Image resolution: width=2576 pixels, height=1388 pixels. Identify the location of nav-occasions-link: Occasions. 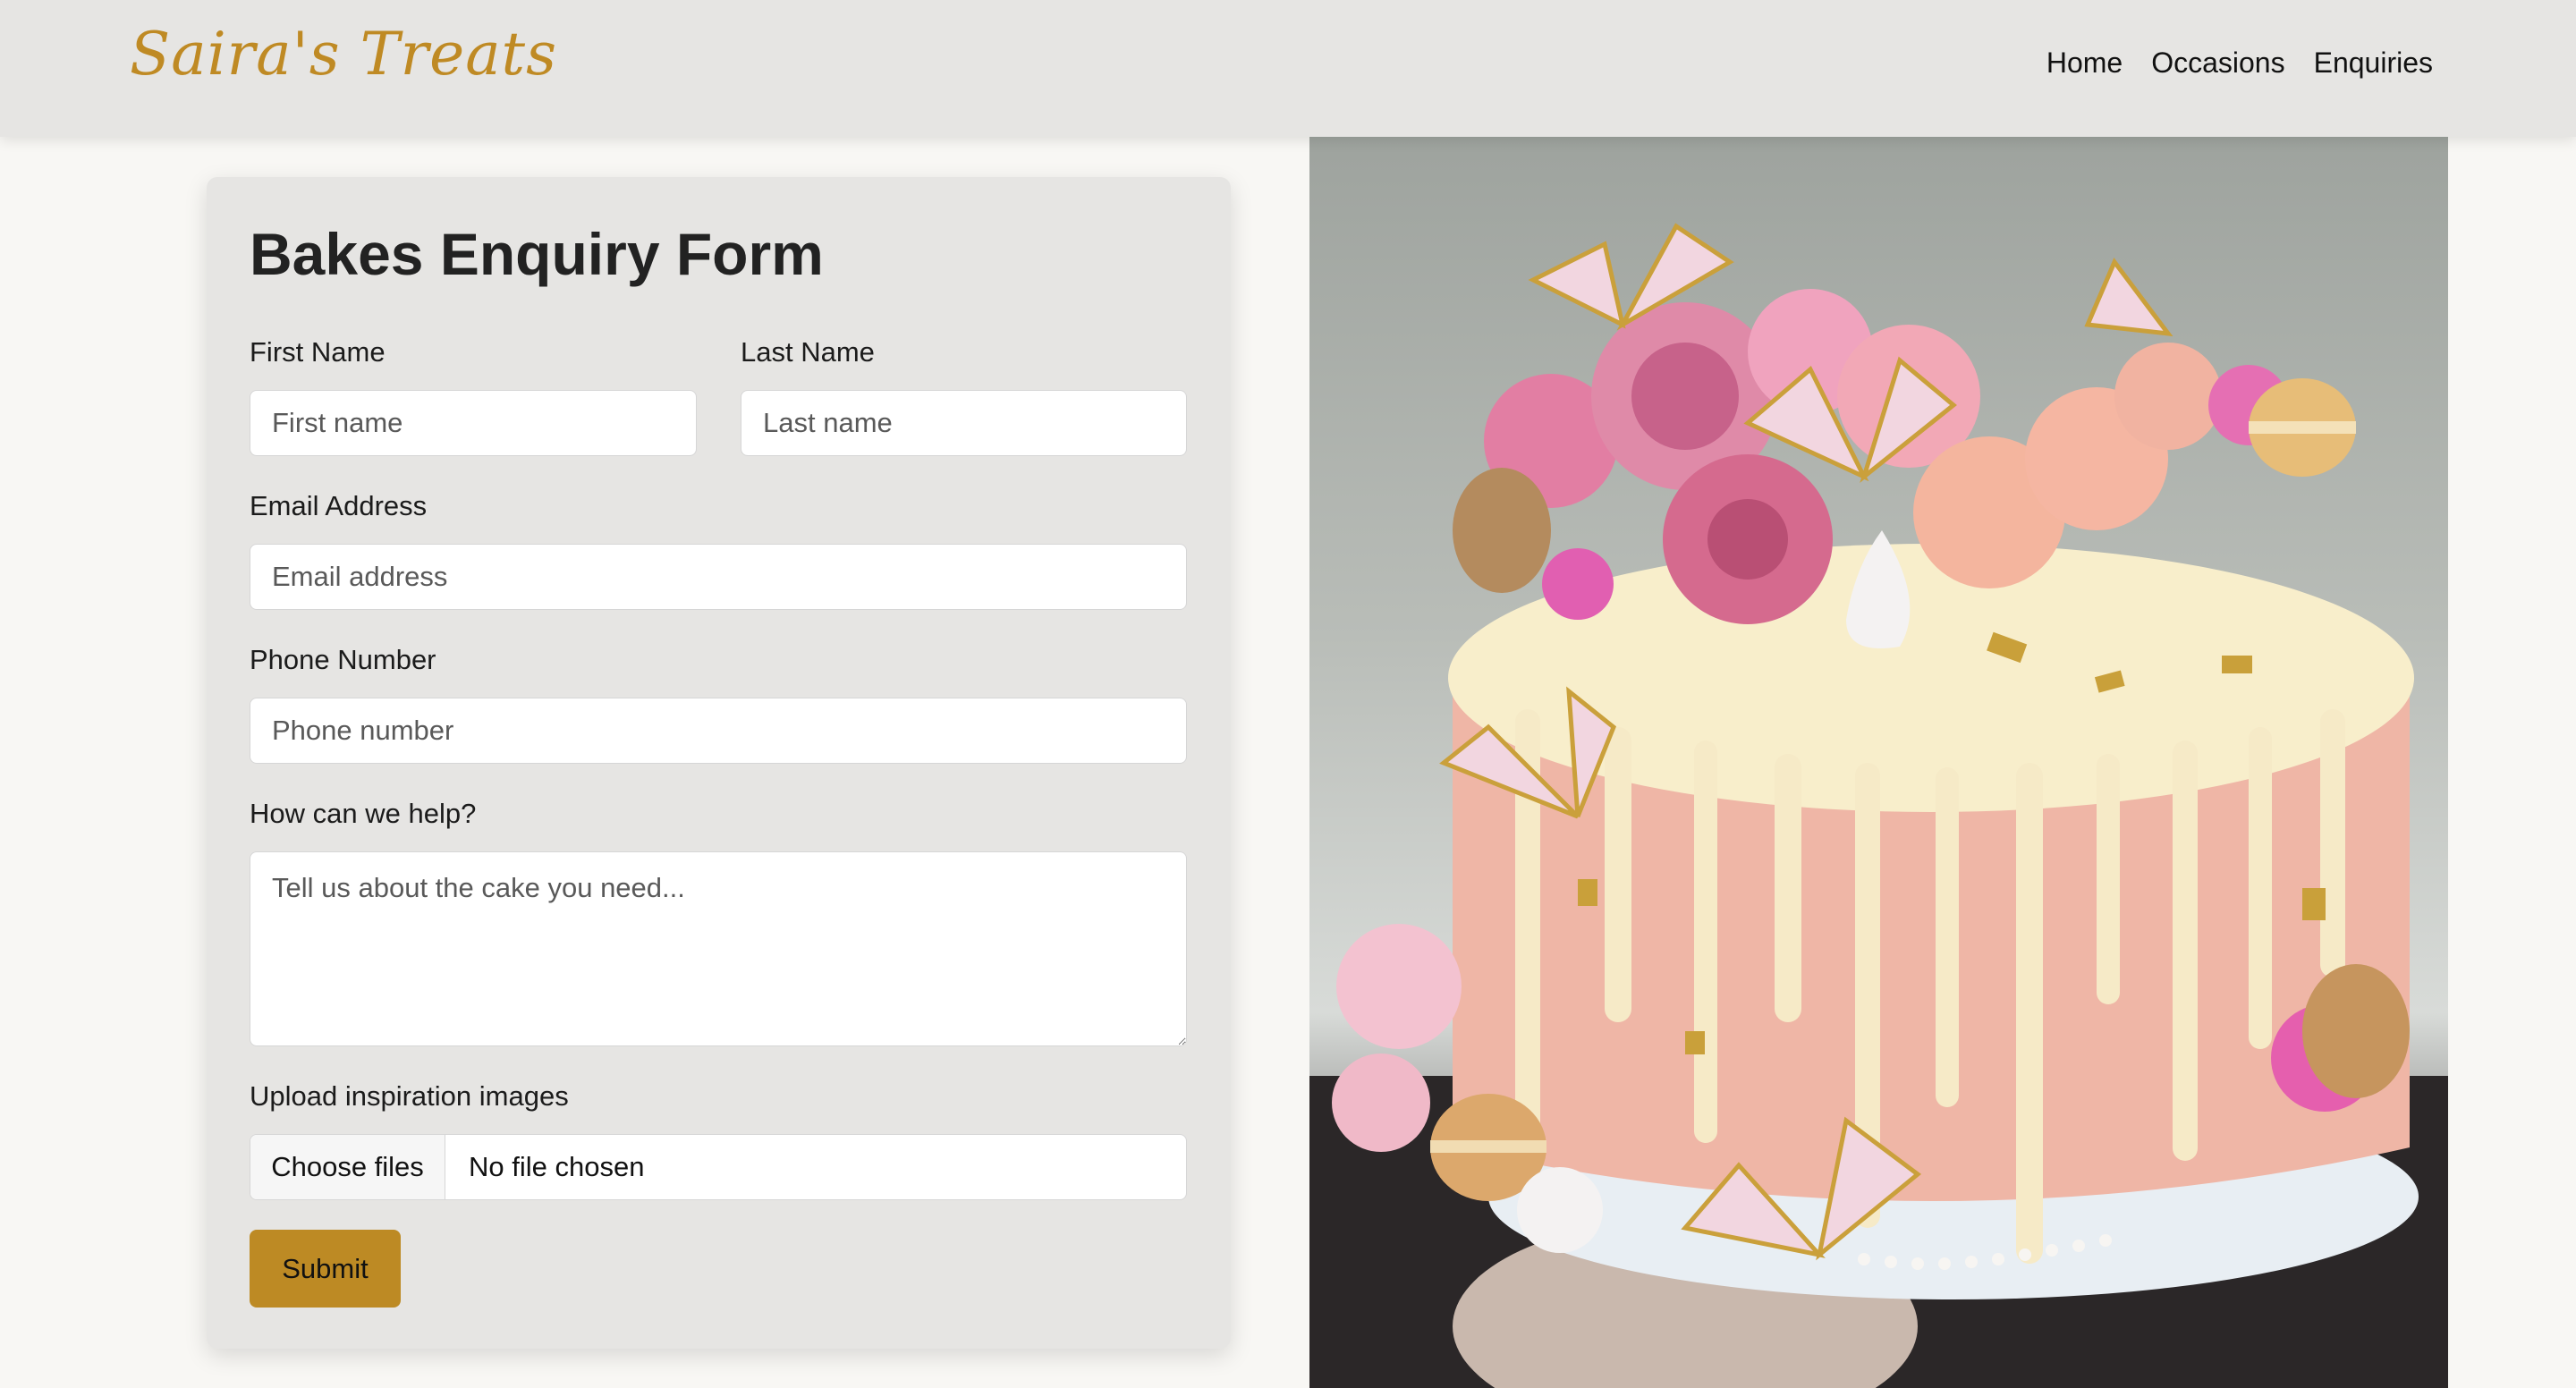
(2217, 64).